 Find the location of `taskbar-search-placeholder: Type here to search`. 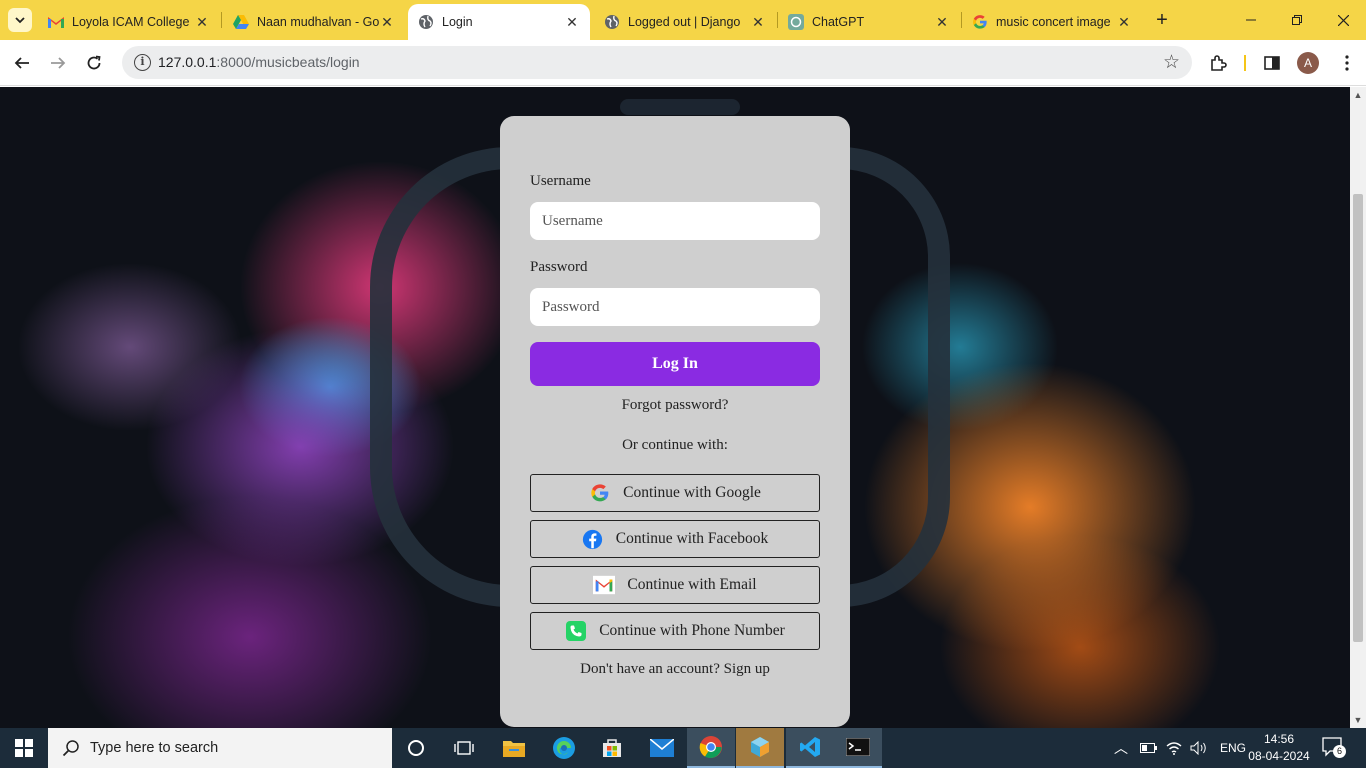

taskbar-search-placeholder: Type here to search is located at coordinates (154, 748).